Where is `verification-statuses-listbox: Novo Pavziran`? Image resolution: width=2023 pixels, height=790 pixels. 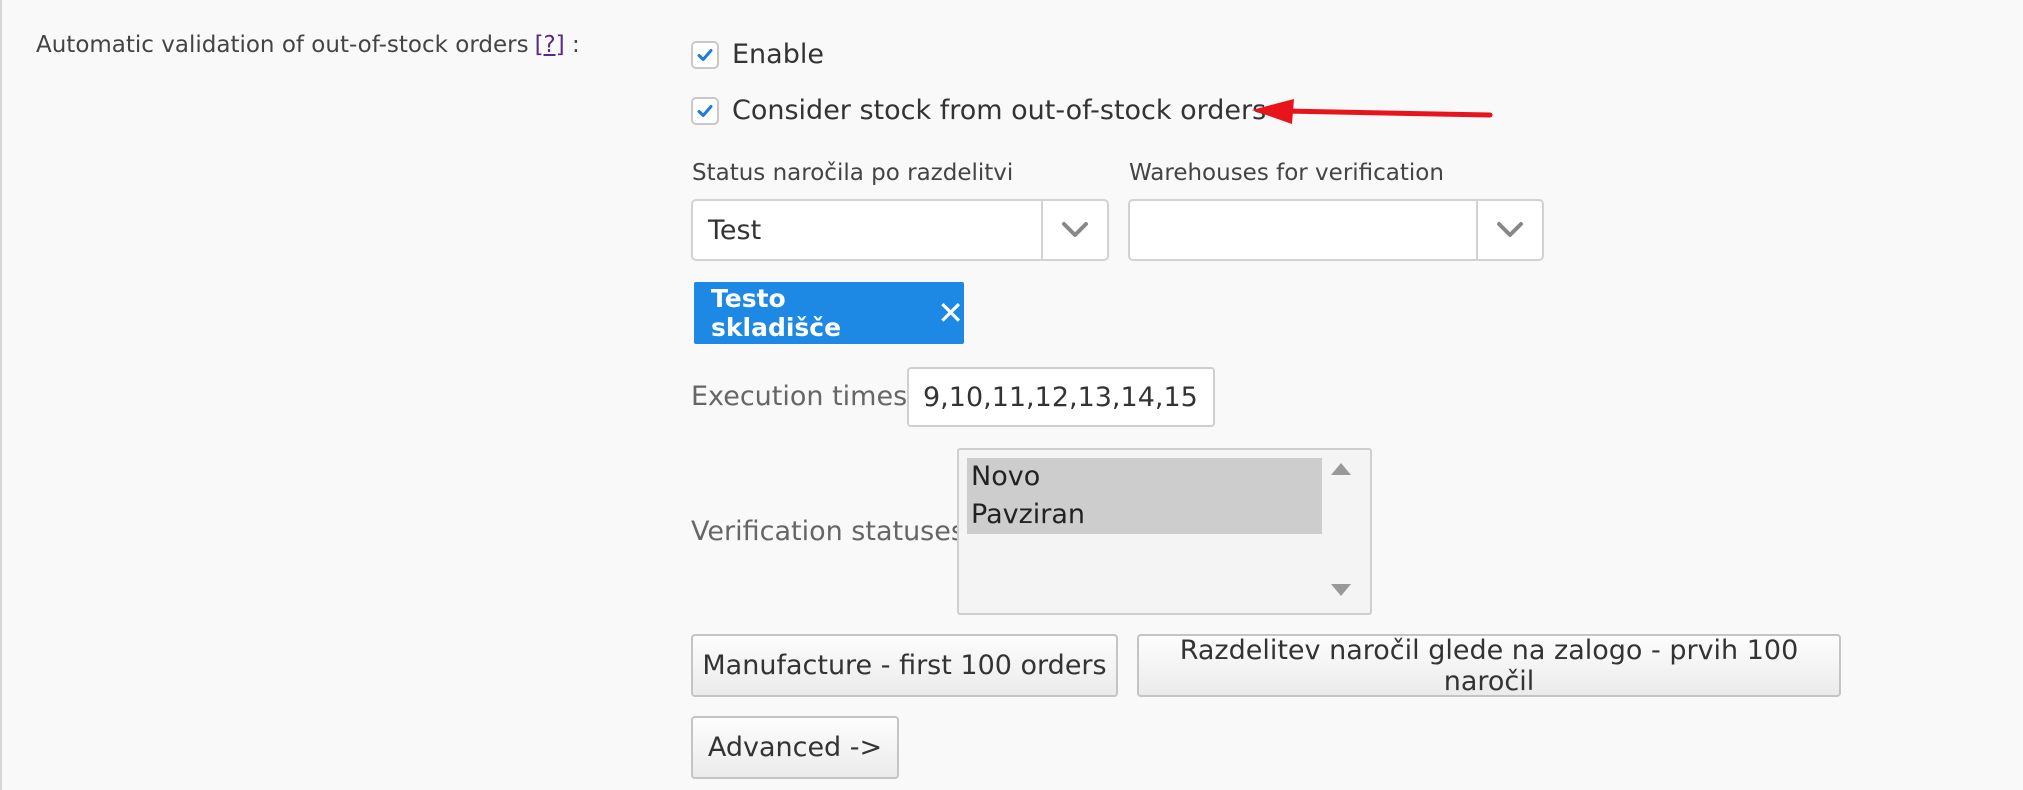 verification-statuses-listbox: Novo Pavziran is located at coordinates (1164, 531).